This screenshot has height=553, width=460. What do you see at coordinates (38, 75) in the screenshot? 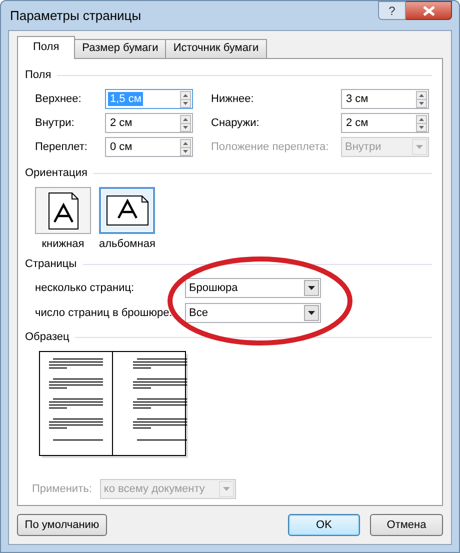
I see `section-title: Поля` at bounding box center [38, 75].